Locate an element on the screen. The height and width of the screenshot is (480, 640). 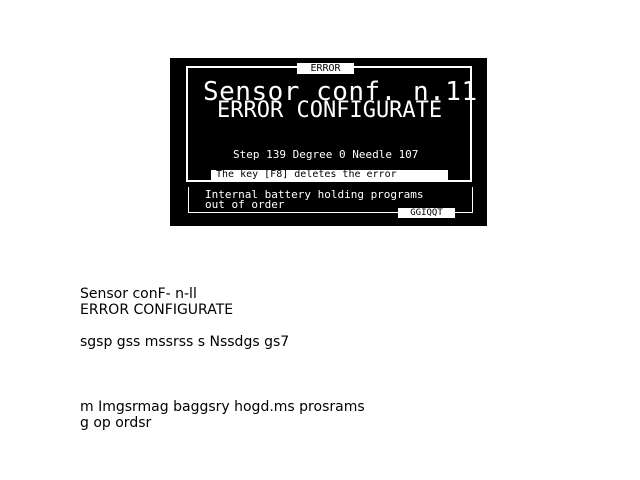
error-subtitle: ERROR CONFIGURATE is located at coordinates (330, 110).